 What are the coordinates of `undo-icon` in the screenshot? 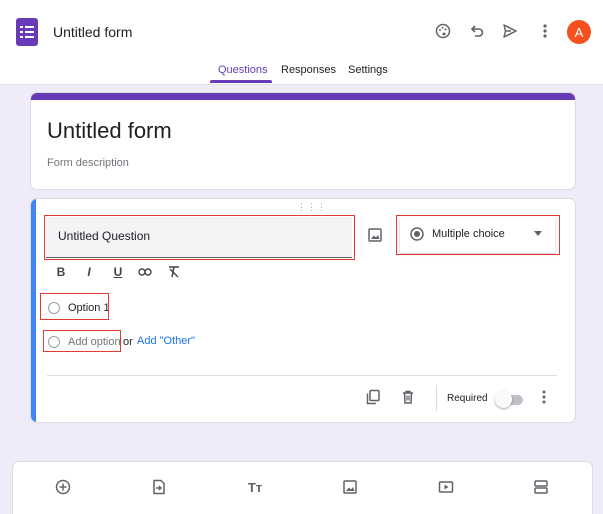 It's located at (477, 31).